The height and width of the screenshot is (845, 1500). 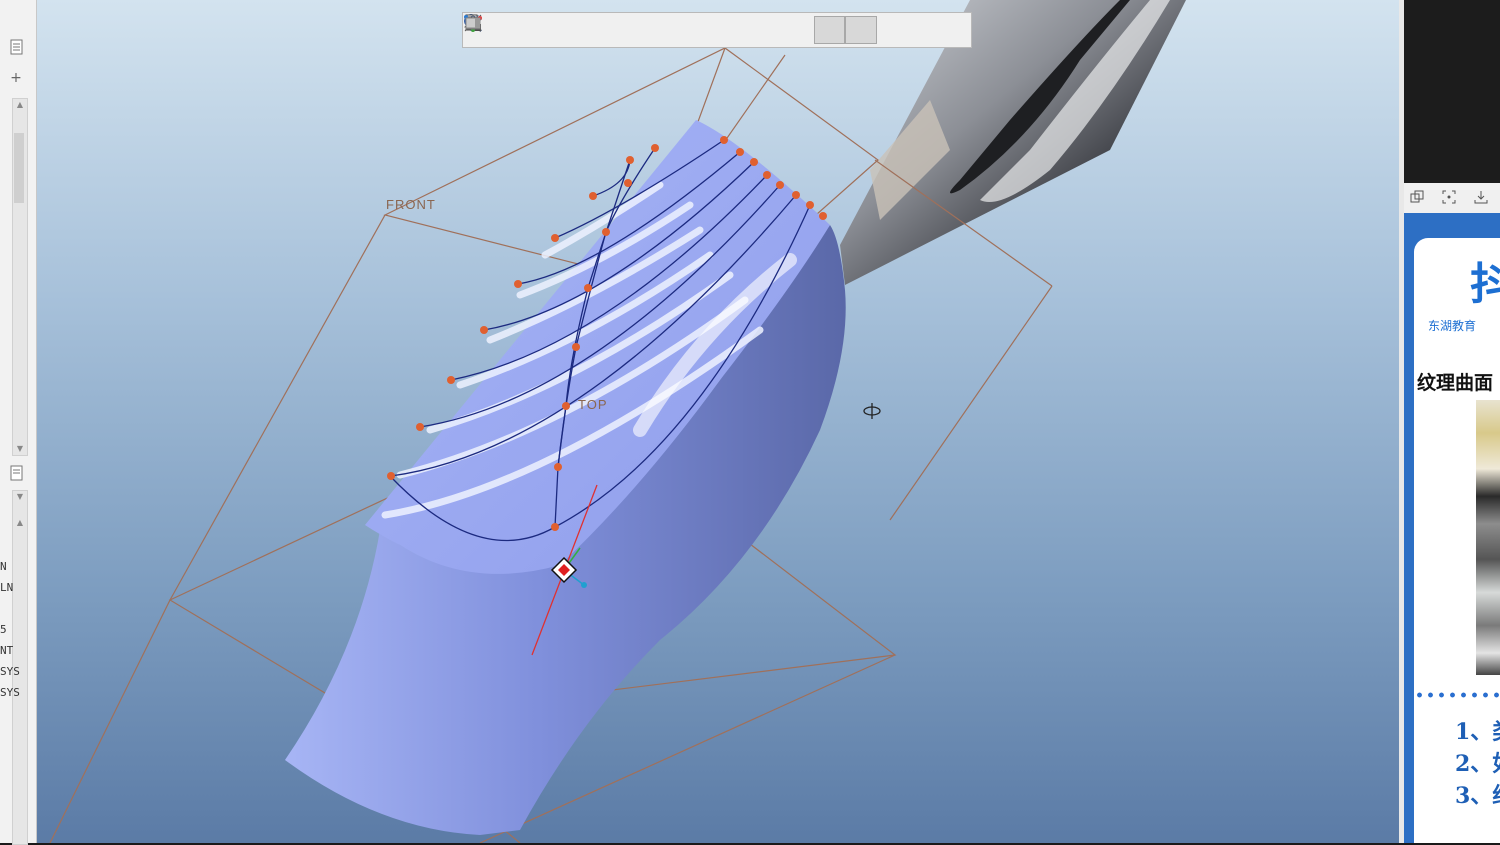 I want to click on add-icon: +, so click(x=16, y=78).